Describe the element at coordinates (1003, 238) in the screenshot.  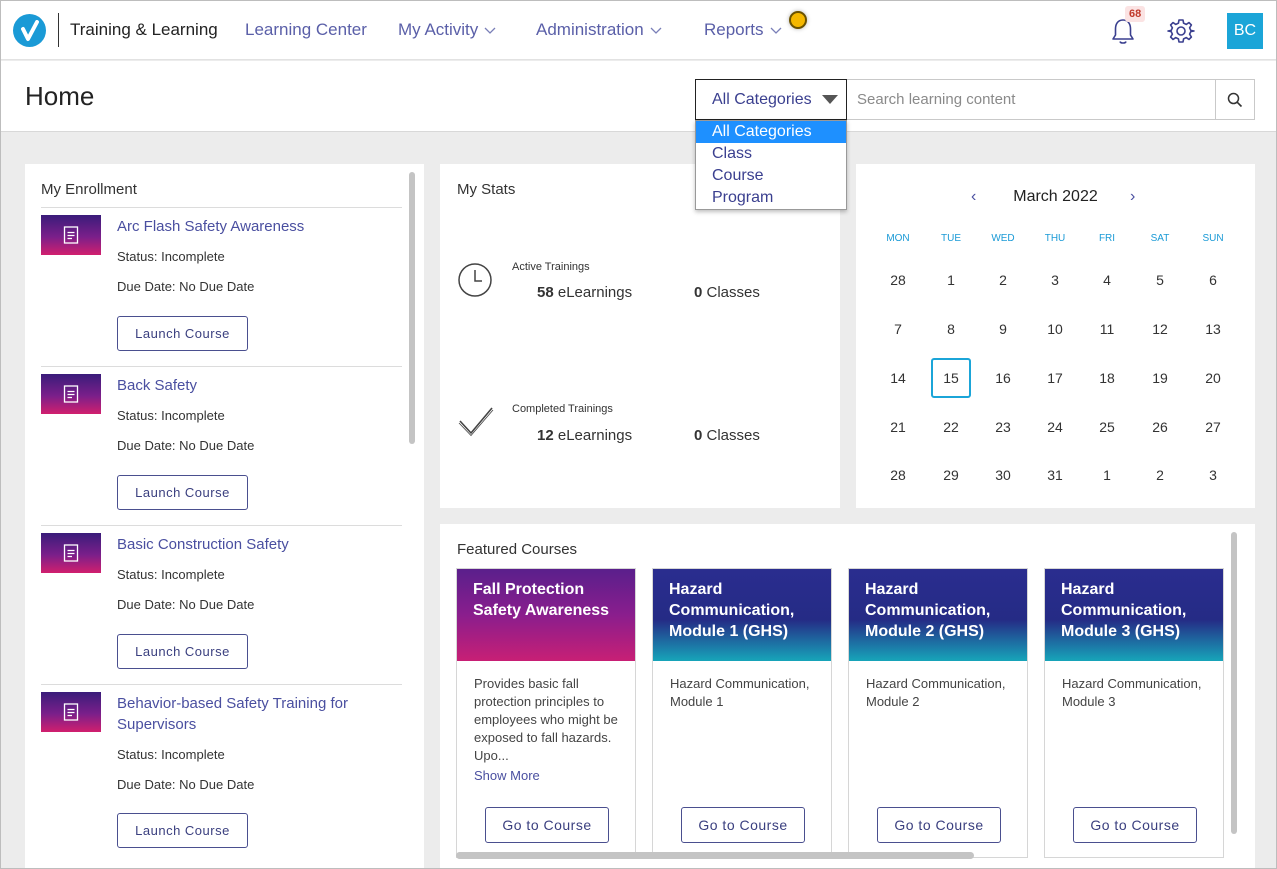
I see `calendar-weekday: WED` at that location.